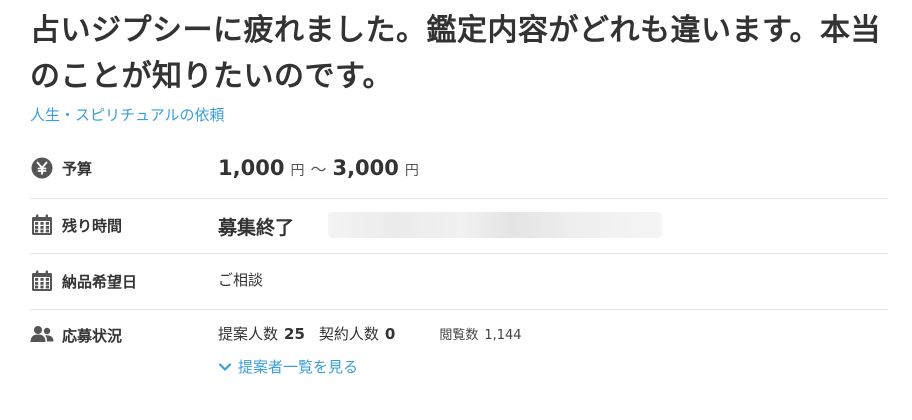 The image size is (912, 420). I want to click on delivery-label-cell: 納品希望日, so click(124, 281).